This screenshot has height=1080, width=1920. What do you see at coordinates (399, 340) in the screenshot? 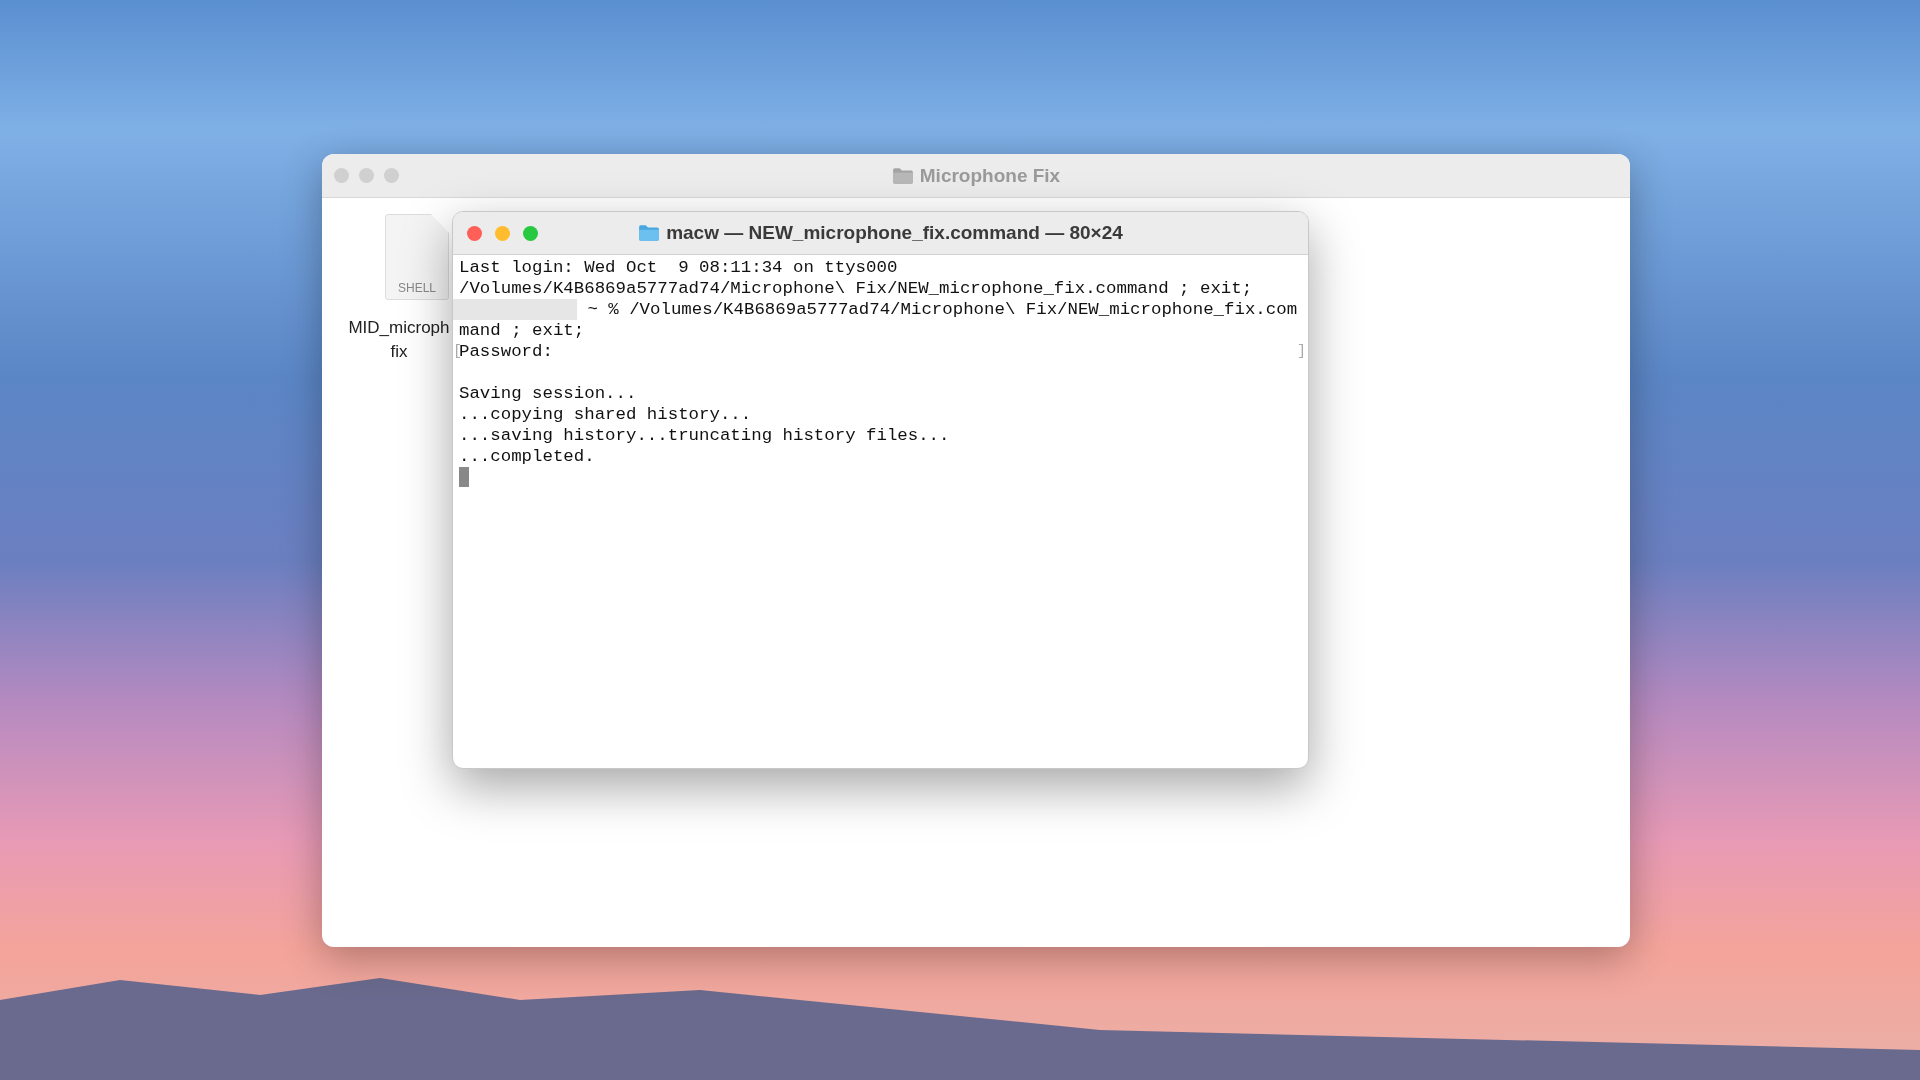
I see `file-name: MID_microph fix` at bounding box center [399, 340].